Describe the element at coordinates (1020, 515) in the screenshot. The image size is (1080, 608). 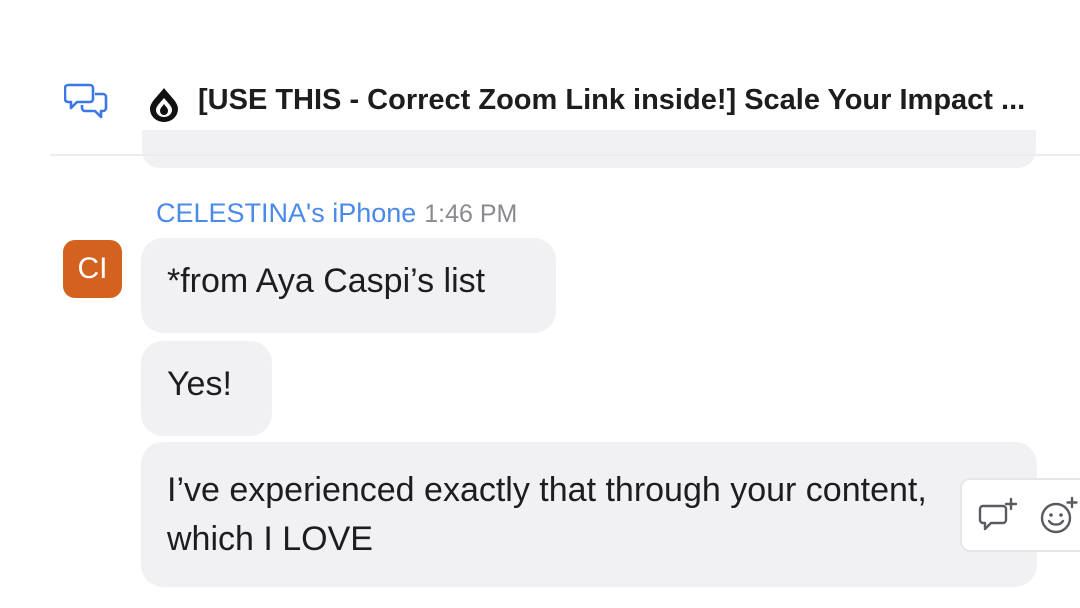
I see `message-hover-actions` at that location.